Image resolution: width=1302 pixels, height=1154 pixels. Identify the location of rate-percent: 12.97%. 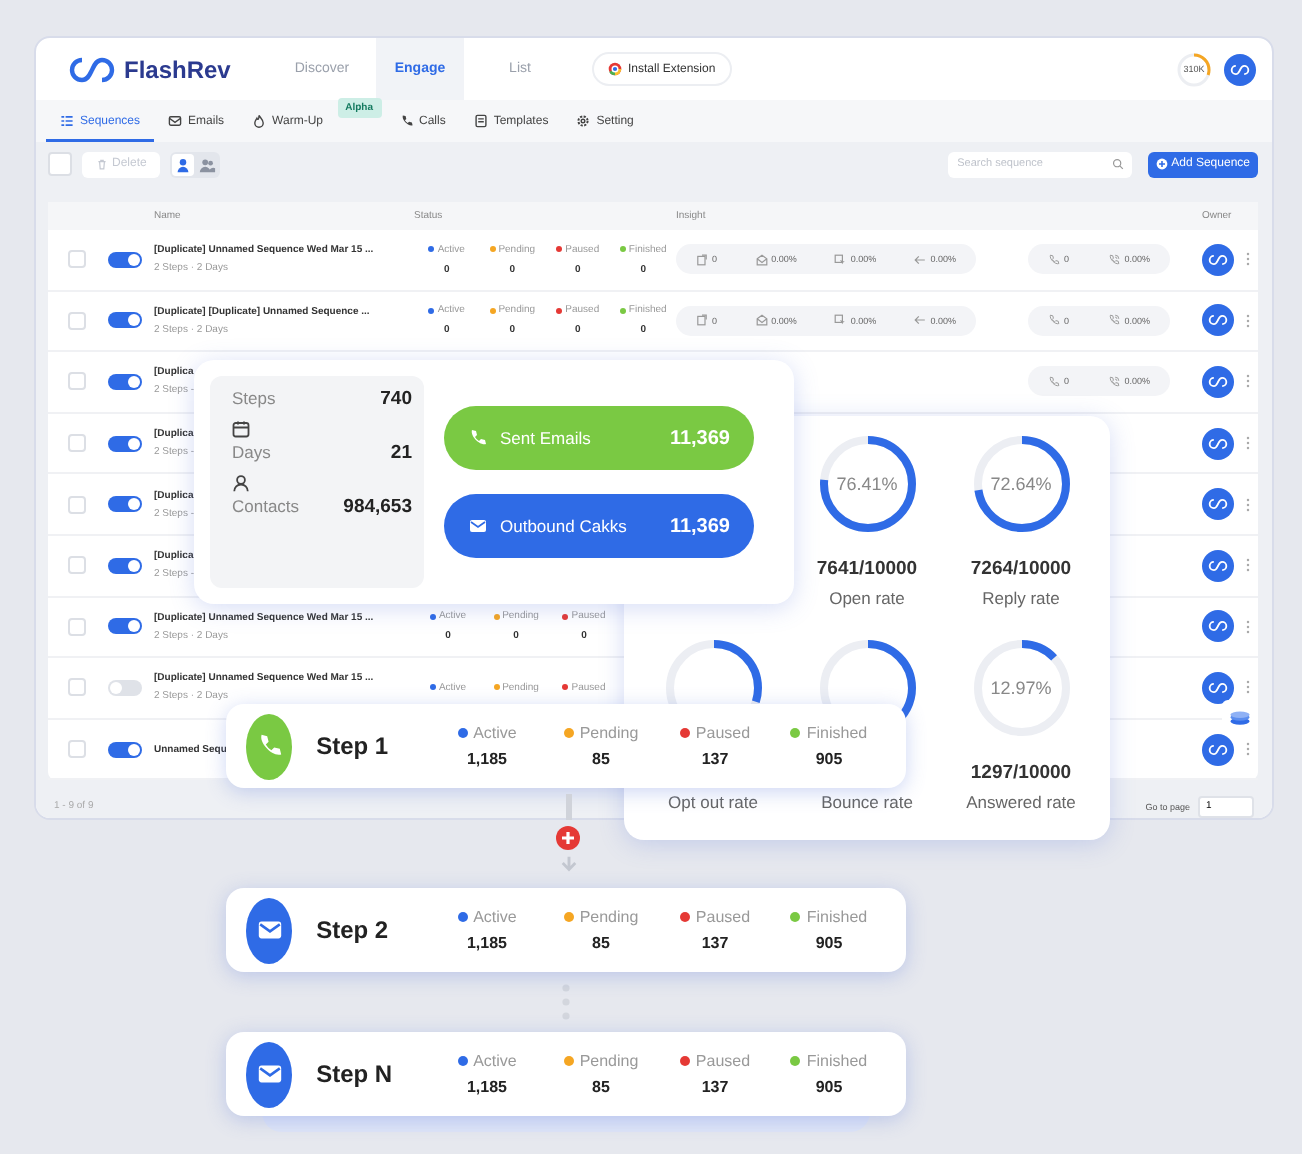
(1021, 688).